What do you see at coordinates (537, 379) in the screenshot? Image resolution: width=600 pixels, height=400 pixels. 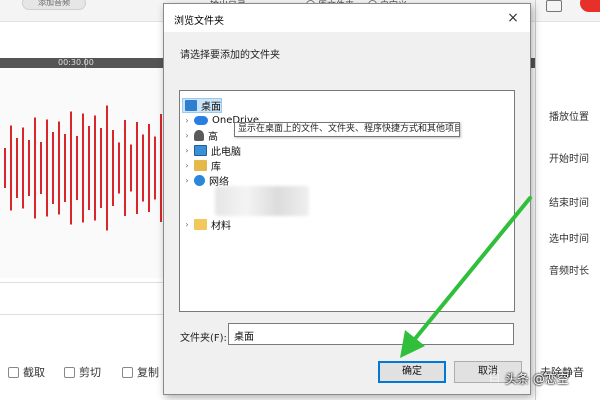 I see `watermark: 头条 @恋空` at bounding box center [537, 379].